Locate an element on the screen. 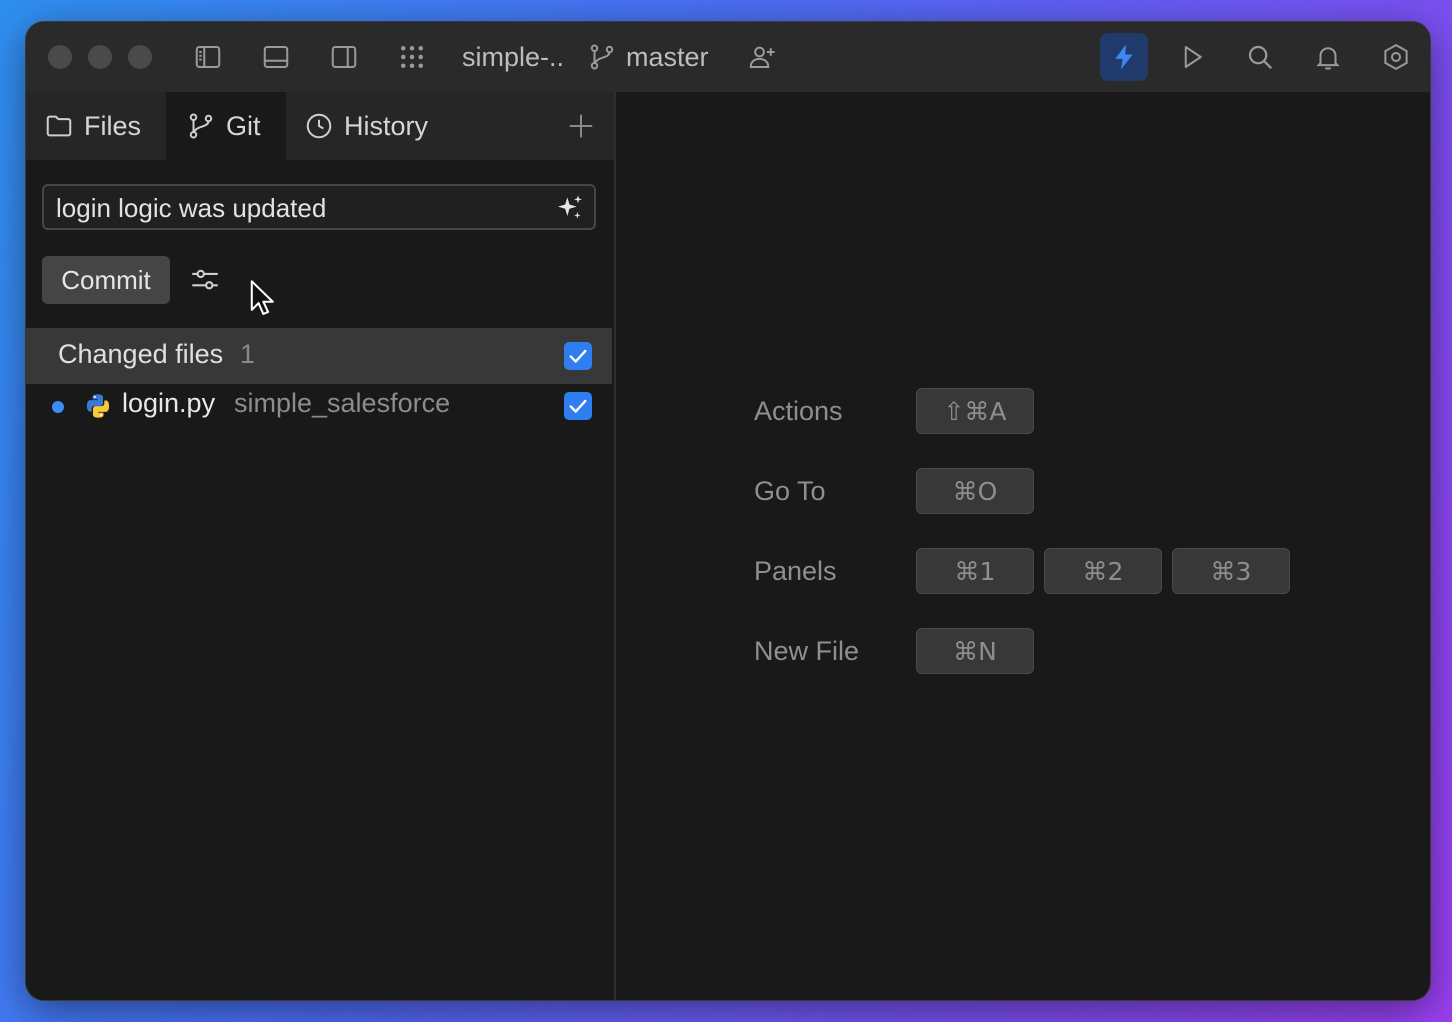  toggle-bottom-panel-icon is located at coordinates (276, 57).